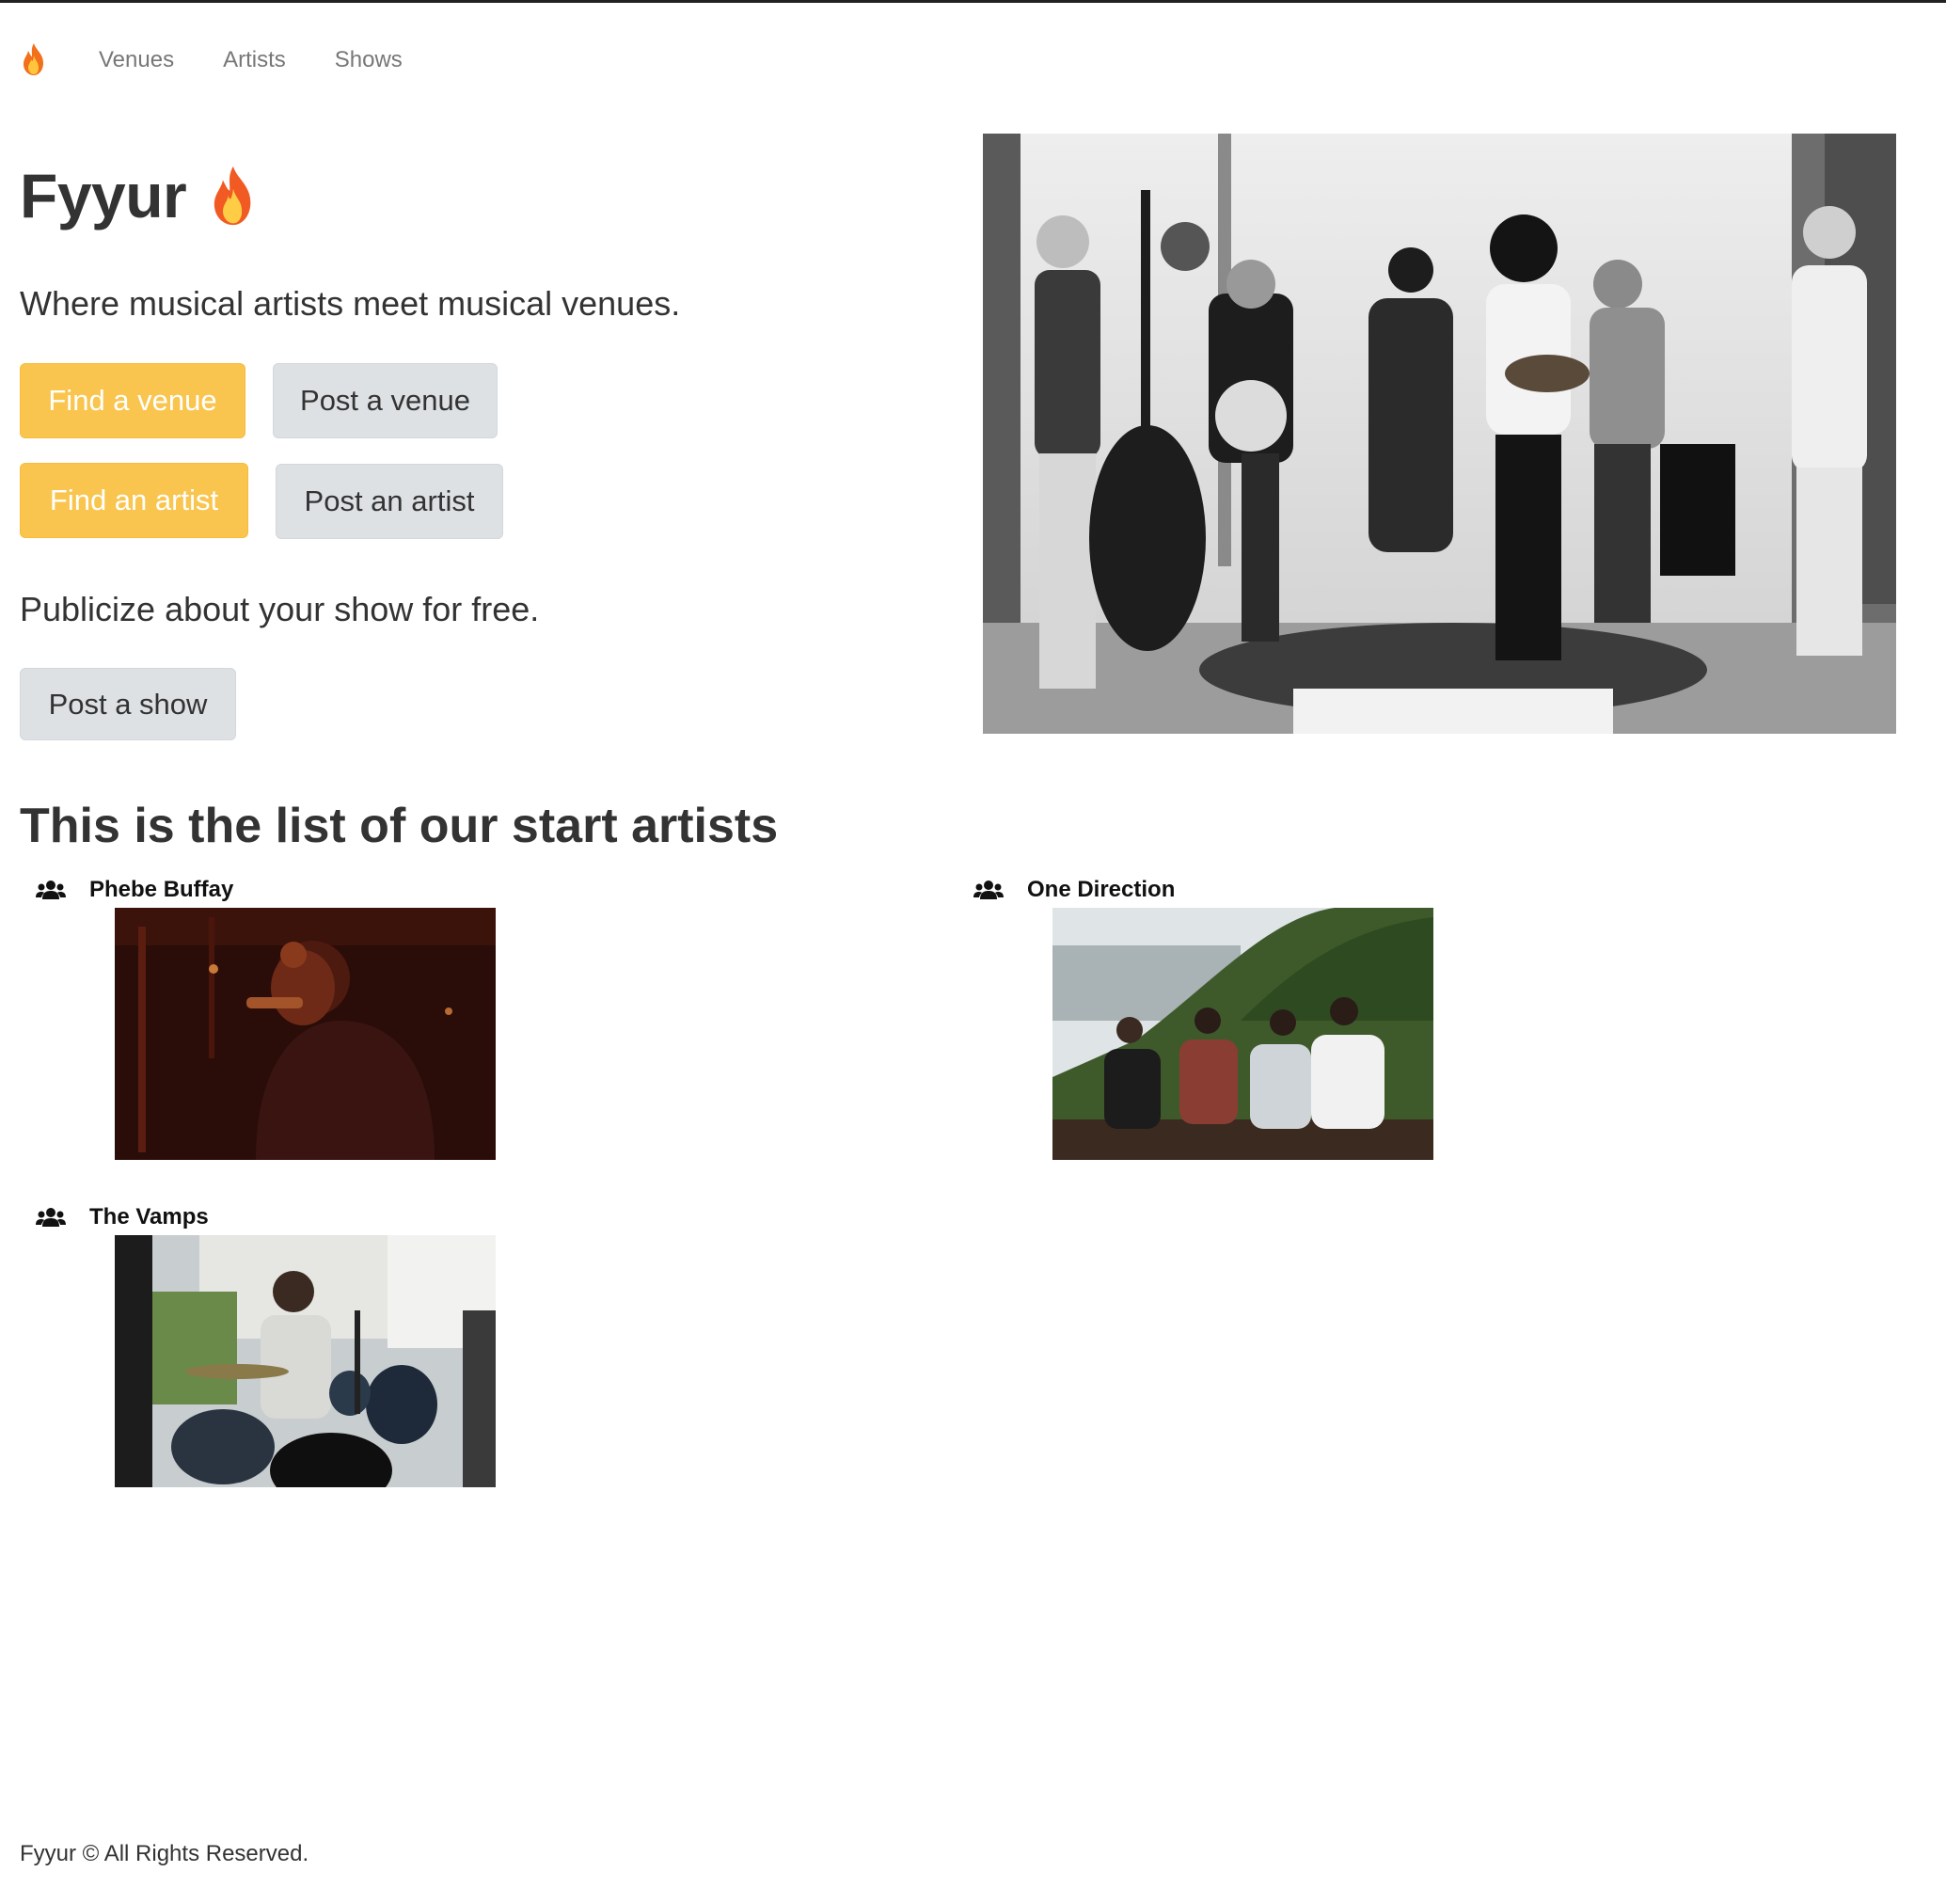  What do you see at coordinates (399, 826) in the screenshot?
I see `artists-section-title: This is the list of our start artists` at bounding box center [399, 826].